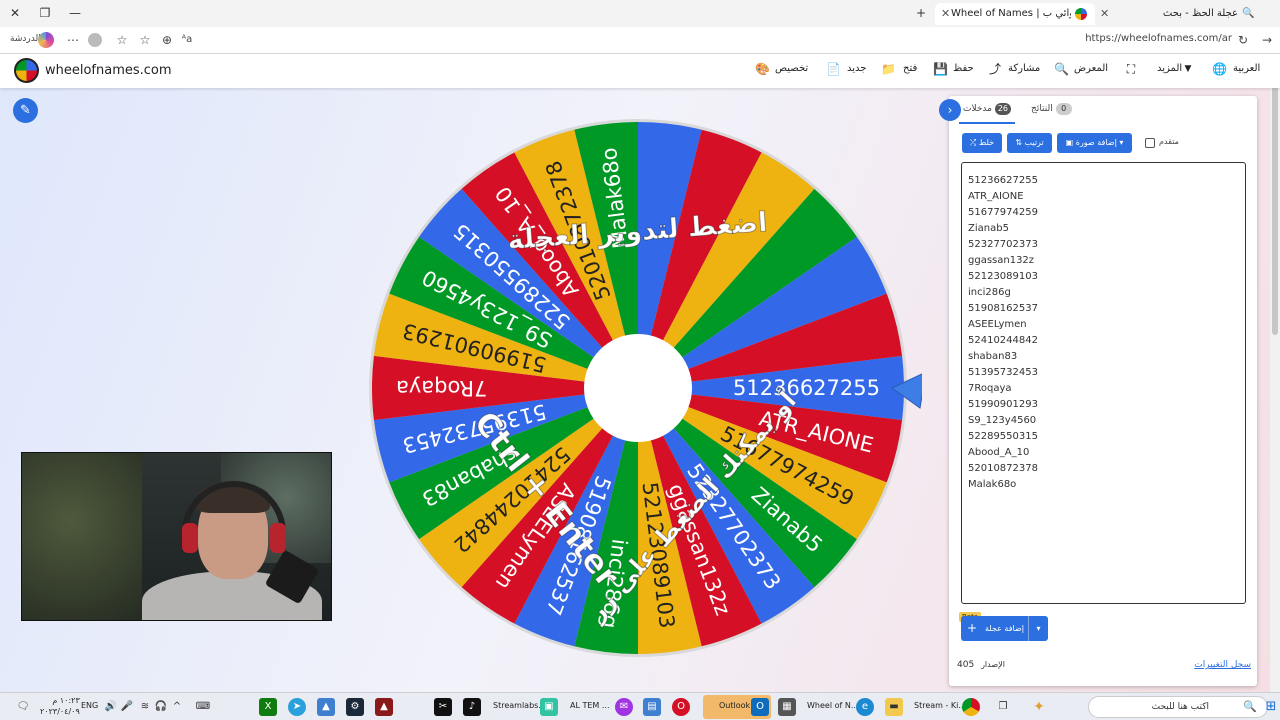  Describe the element at coordinates (45, 13) in the screenshot. I see `restore-window-icon: ❐` at that location.